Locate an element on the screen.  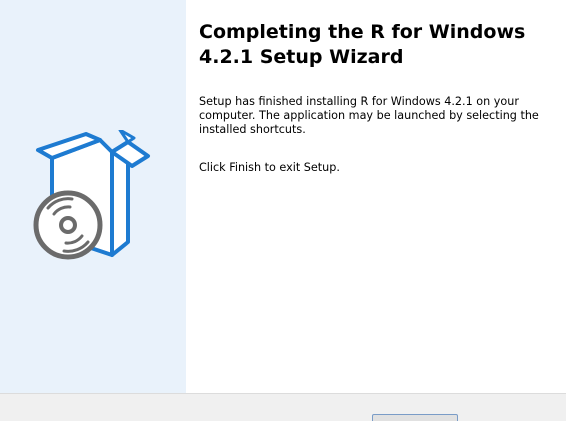
finish-button is located at coordinates (415, 417).